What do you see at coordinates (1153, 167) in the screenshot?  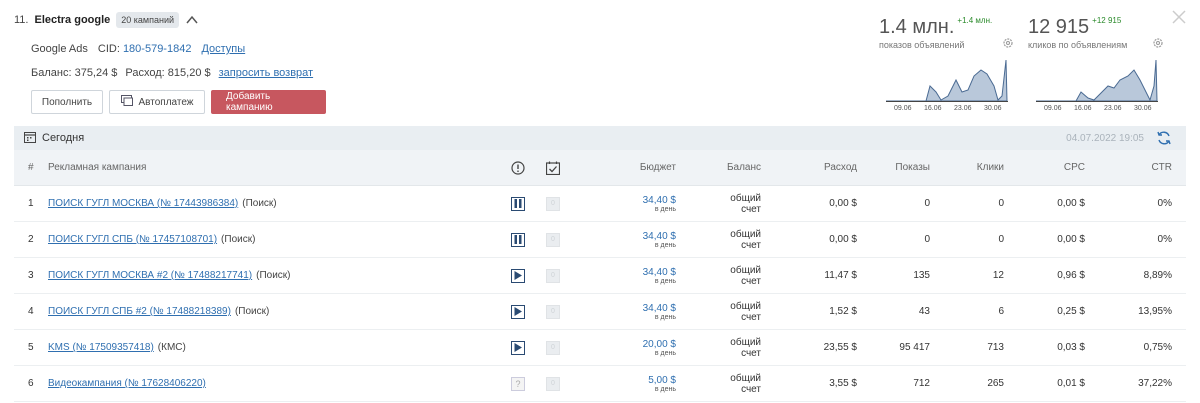 I see `col-ctr: CTR` at bounding box center [1153, 167].